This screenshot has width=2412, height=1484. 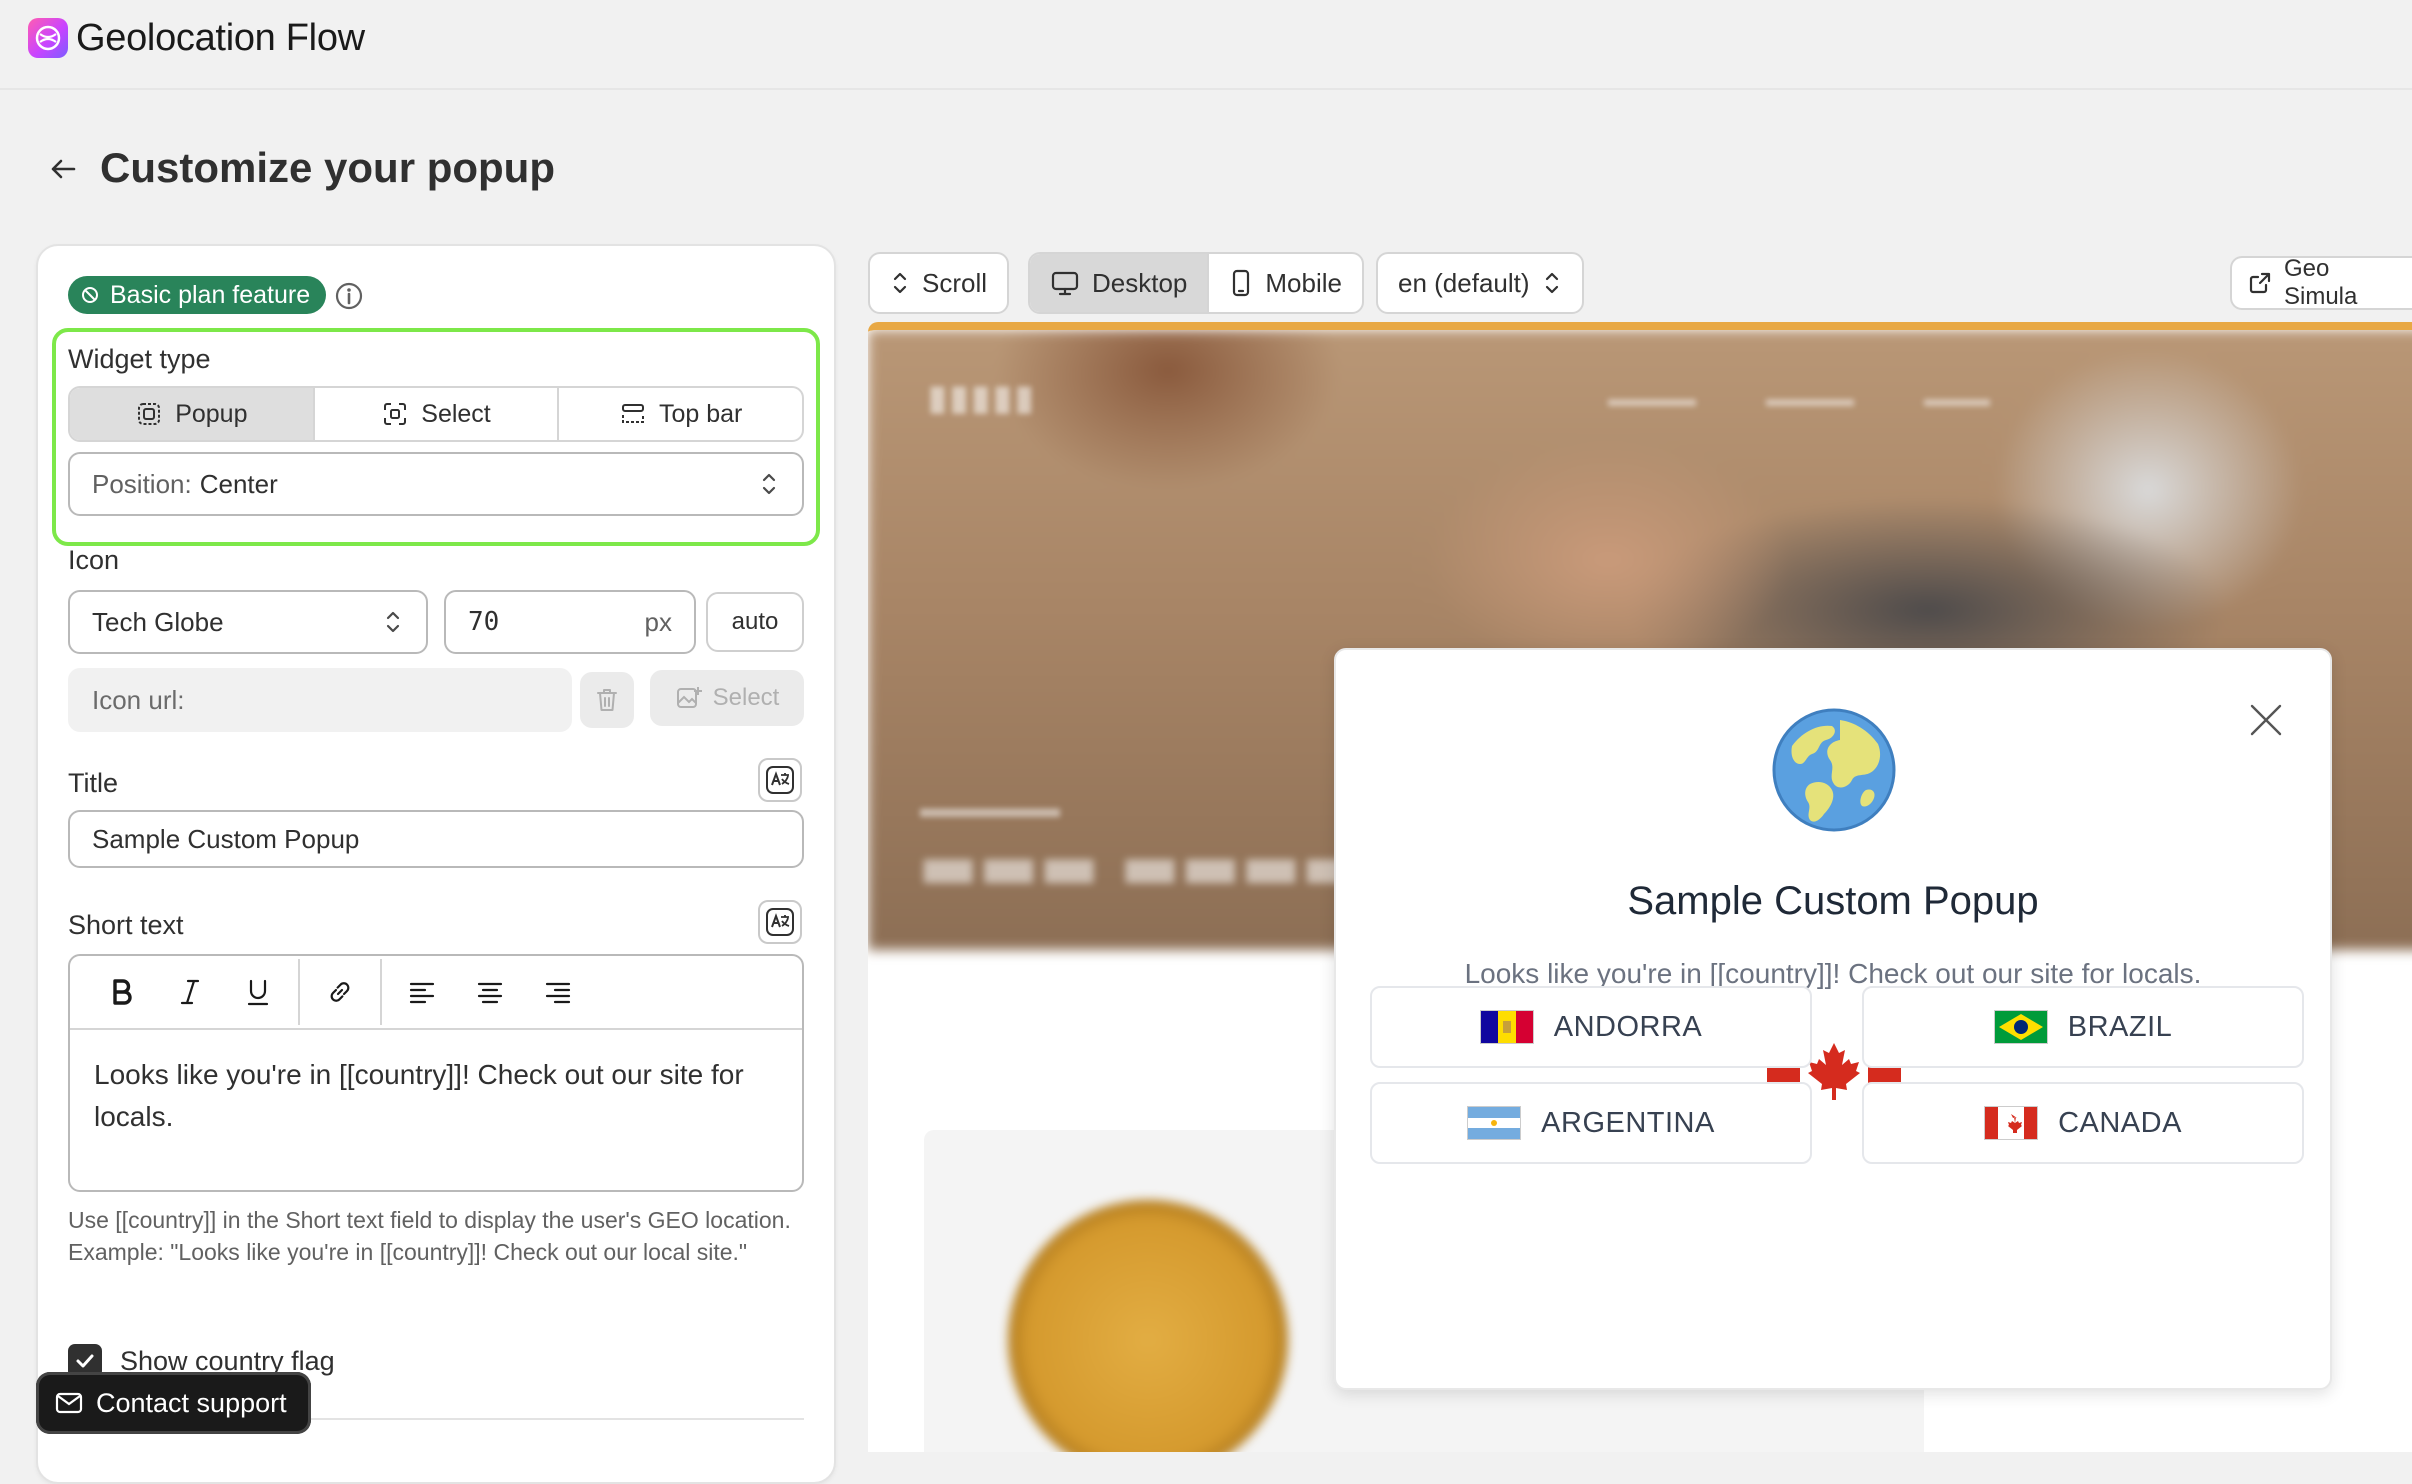 What do you see at coordinates (1834, 770) in the screenshot?
I see `globe-icon` at bounding box center [1834, 770].